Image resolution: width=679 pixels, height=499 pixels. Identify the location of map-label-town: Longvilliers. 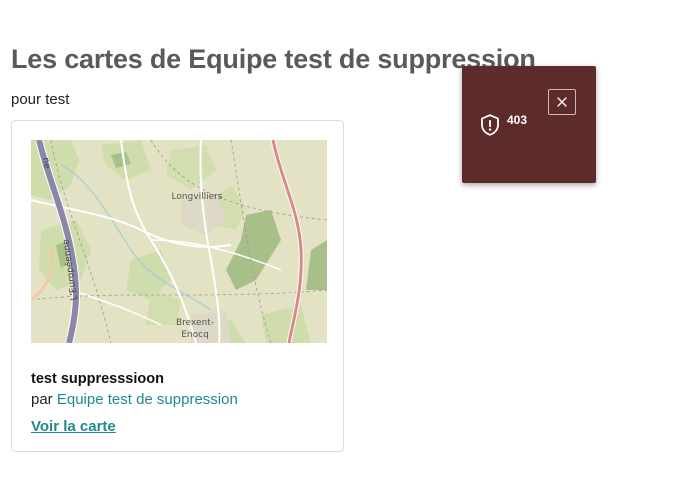
(196, 197).